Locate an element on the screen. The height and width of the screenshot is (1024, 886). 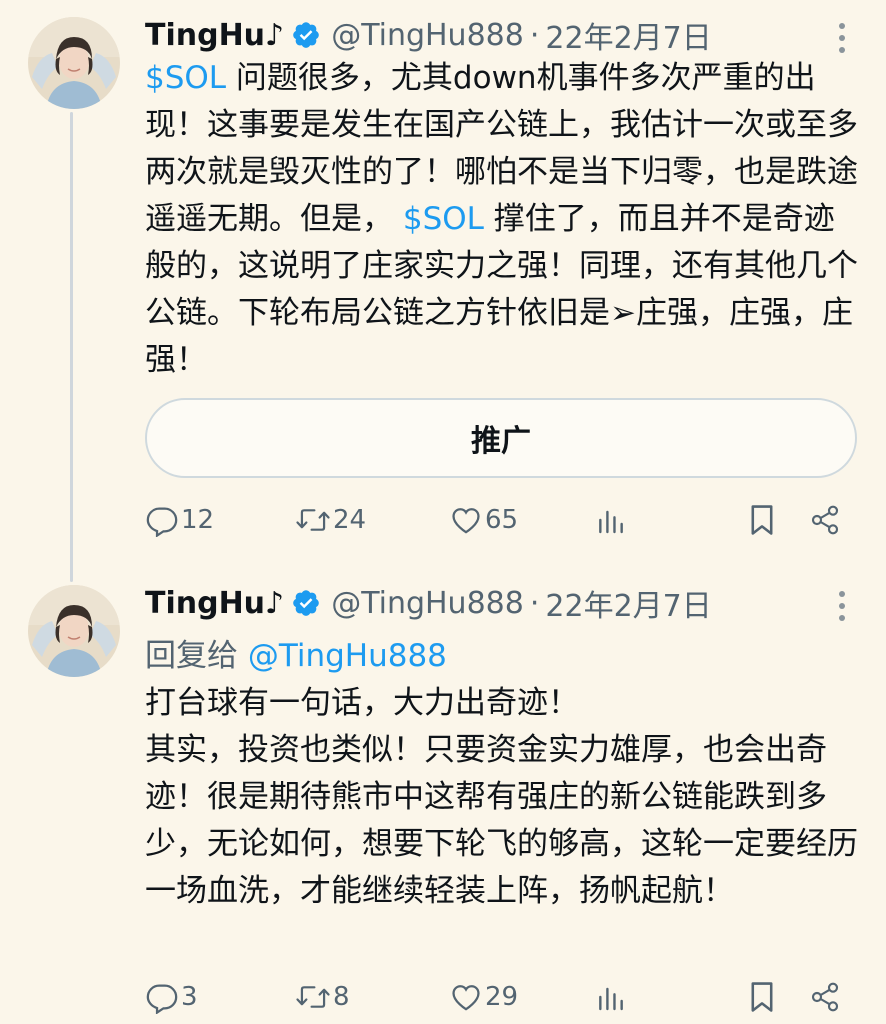
like-count: 29 is located at coordinates (502, 997).